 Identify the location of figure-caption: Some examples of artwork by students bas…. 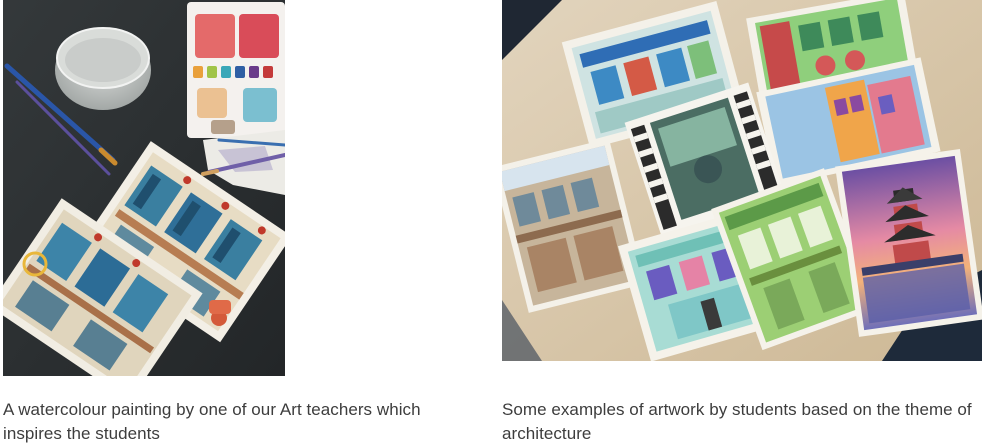
(737, 421).